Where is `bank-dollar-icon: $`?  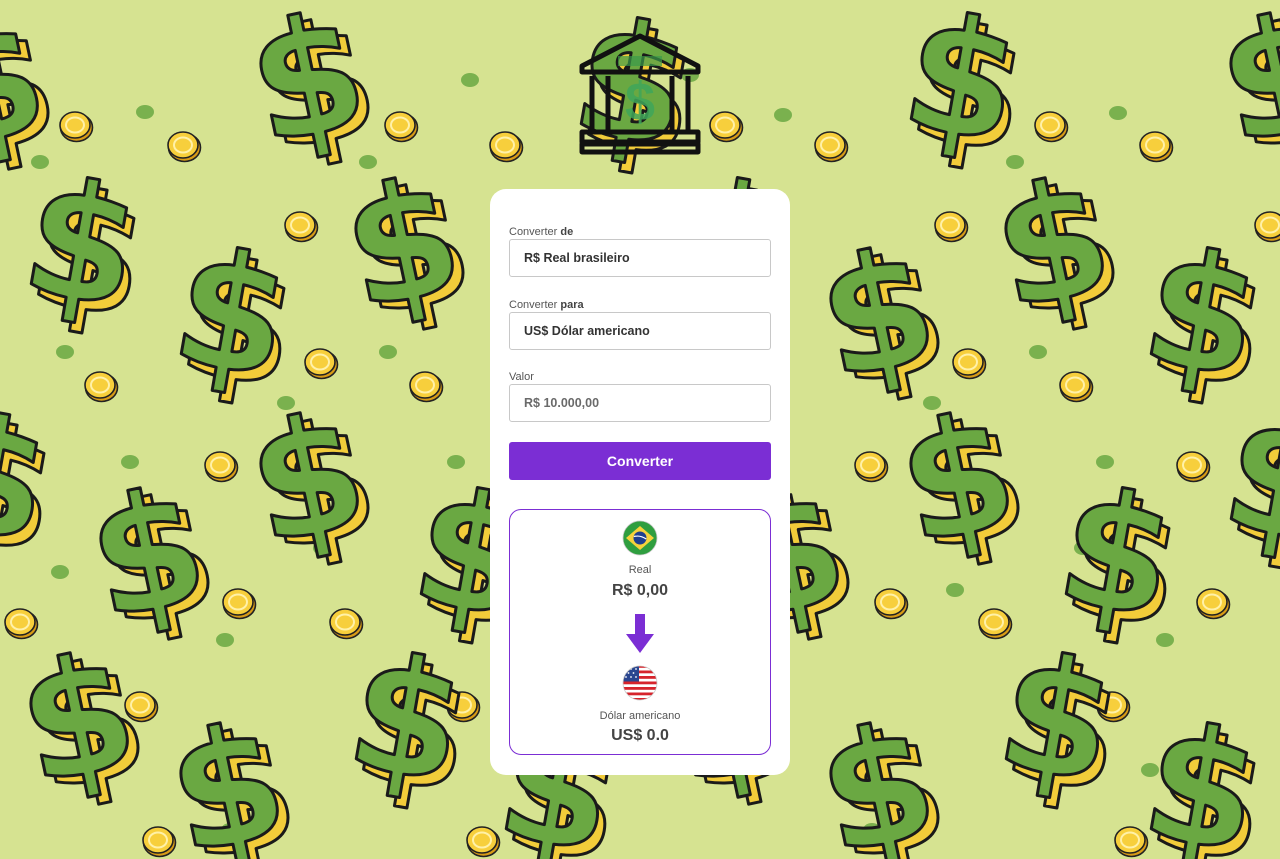 bank-dollar-icon: $ is located at coordinates (640, 94).